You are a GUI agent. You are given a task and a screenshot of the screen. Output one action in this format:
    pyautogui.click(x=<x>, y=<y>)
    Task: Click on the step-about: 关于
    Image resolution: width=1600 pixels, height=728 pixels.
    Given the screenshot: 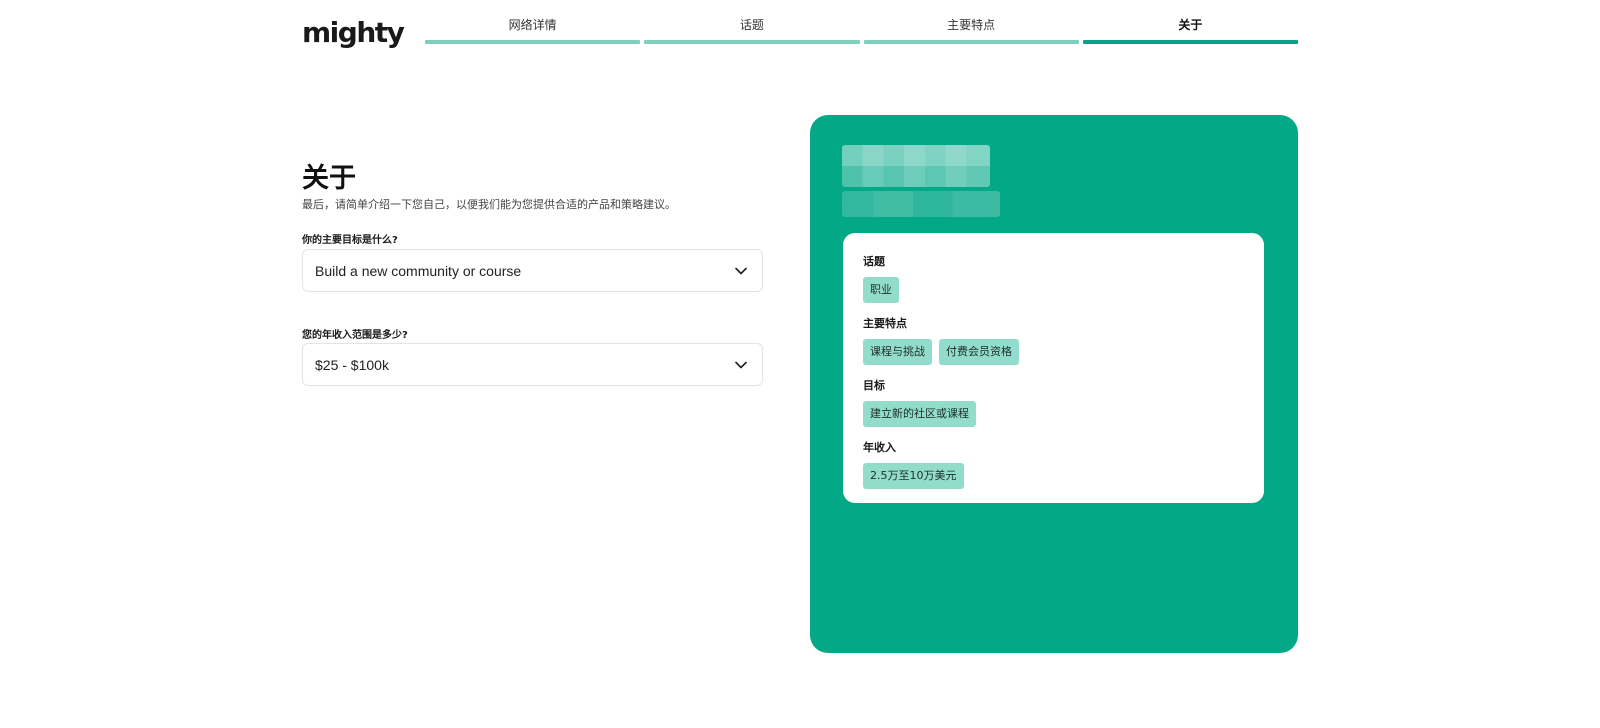 What is the action you would take?
    pyautogui.click(x=1190, y=31)
    